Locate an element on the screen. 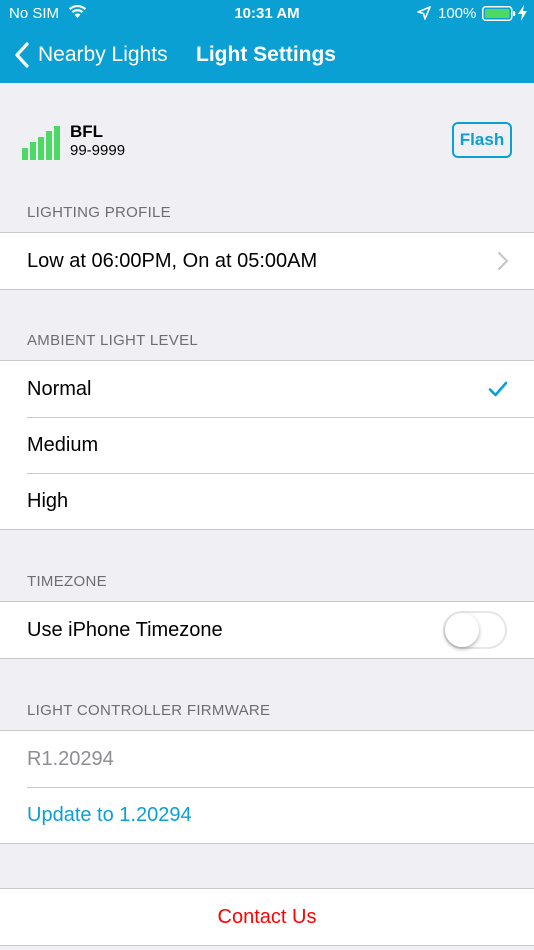  contact-us-label: Contact Us is located at coordinates (267, 917).